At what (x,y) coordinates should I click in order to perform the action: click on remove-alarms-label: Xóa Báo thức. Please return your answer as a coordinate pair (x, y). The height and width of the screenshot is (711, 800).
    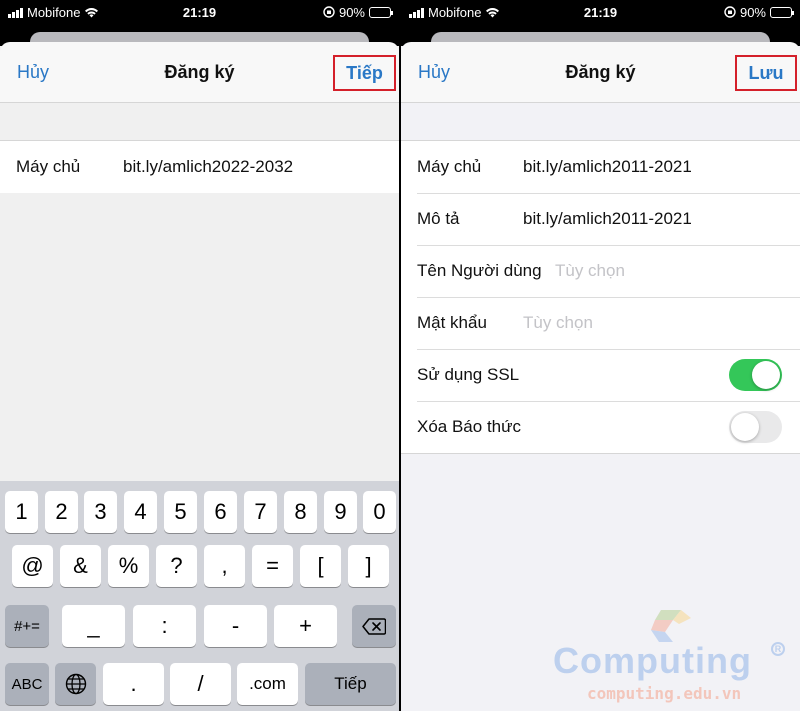
    Looking at the image, I should click on (469, 426).